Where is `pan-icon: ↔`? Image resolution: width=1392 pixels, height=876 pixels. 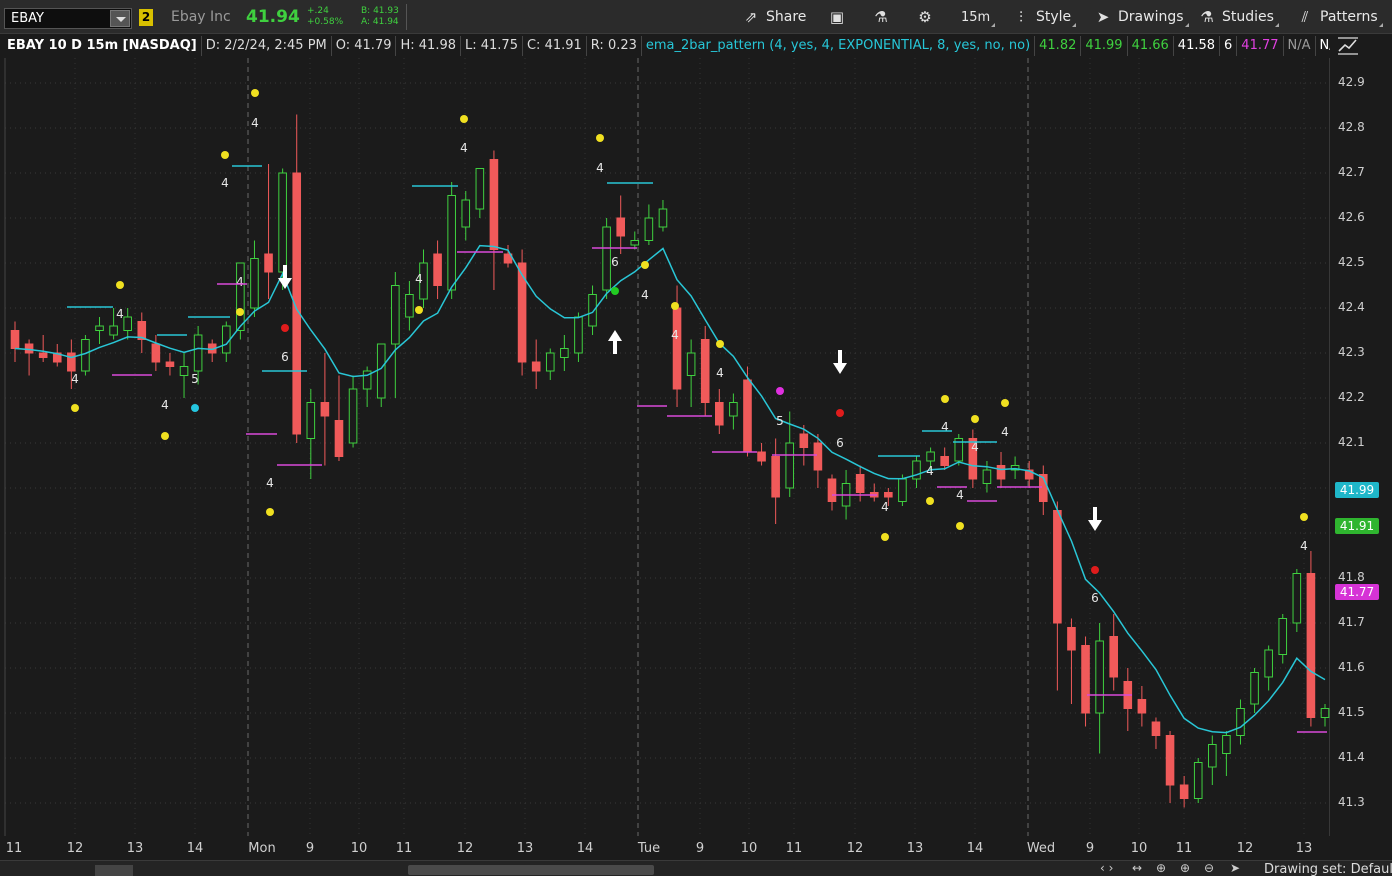
pan-icon: ↔ is located at coordinates (1137, 868).